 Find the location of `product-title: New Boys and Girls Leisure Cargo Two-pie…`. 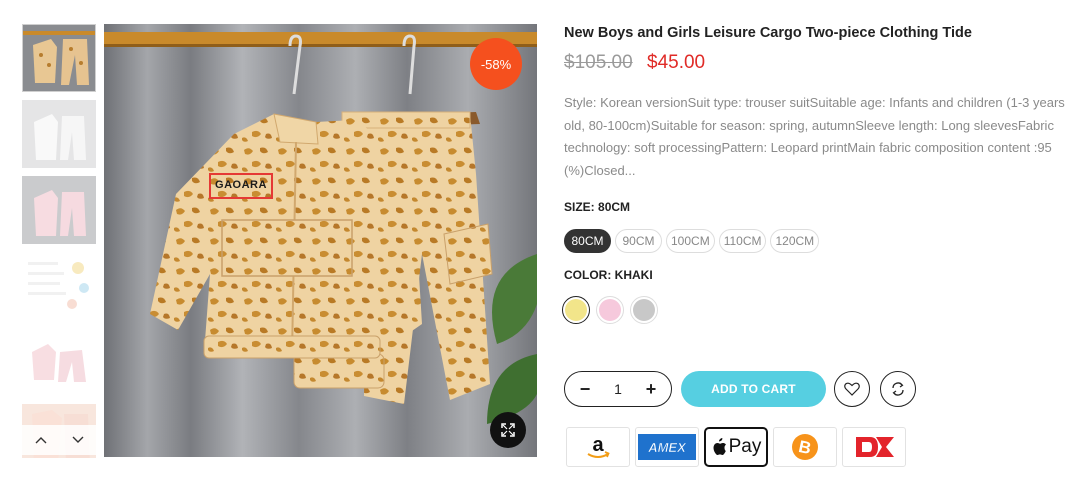

product-title: New Boys and Girls Leisure Cargo Two-pie… is located at coordinates (768, 33).